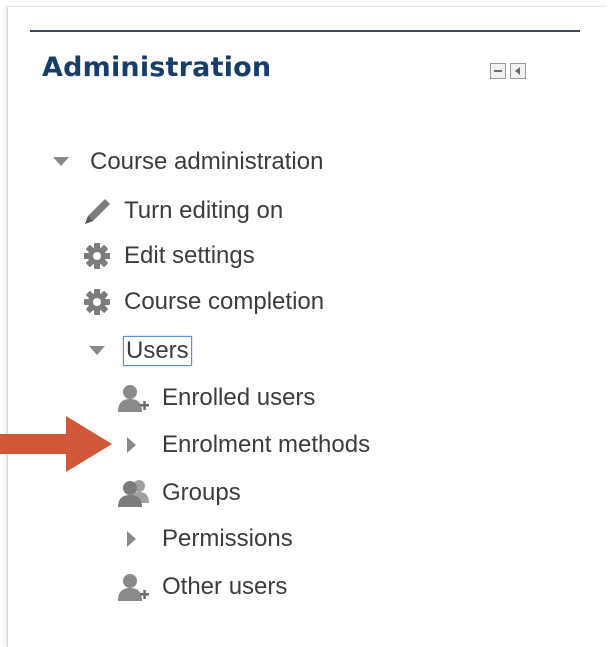 This screenshot has height=647, width=608. I want to click on block-top-border, so click(305, 31).